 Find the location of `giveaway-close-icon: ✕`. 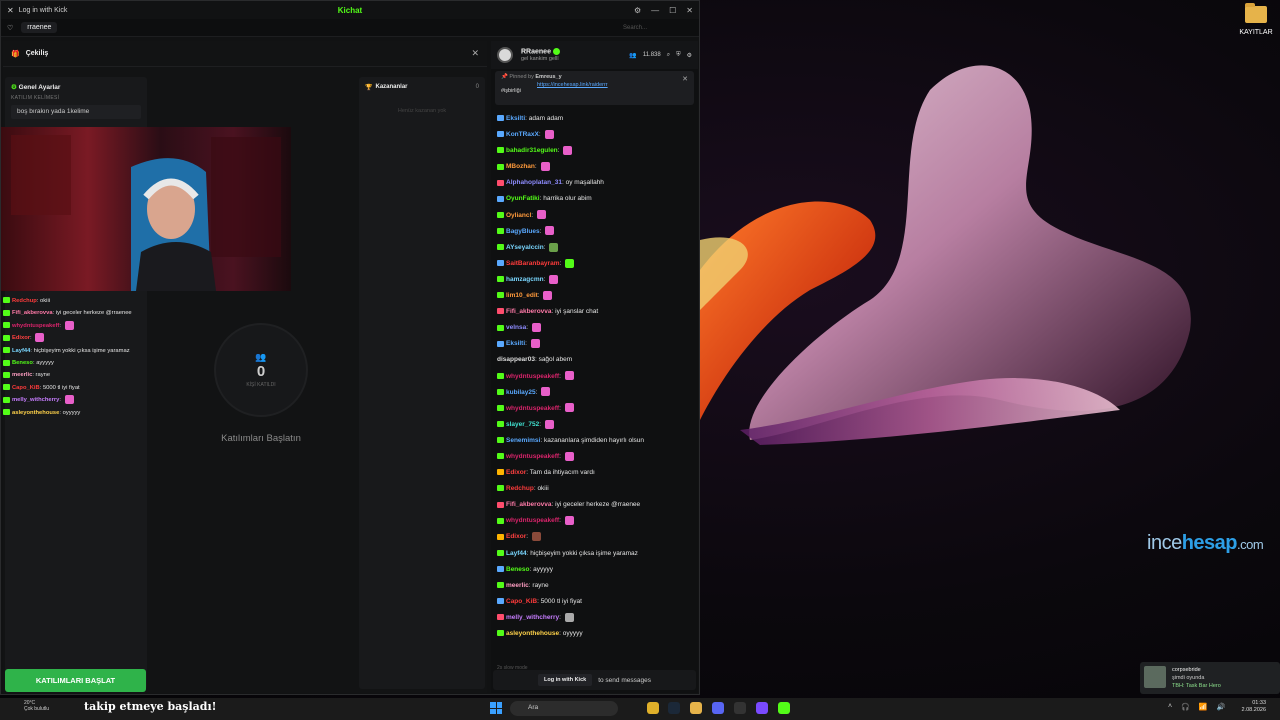

giveaway-close-icon: ✕ is located at coordinates (475, 53).